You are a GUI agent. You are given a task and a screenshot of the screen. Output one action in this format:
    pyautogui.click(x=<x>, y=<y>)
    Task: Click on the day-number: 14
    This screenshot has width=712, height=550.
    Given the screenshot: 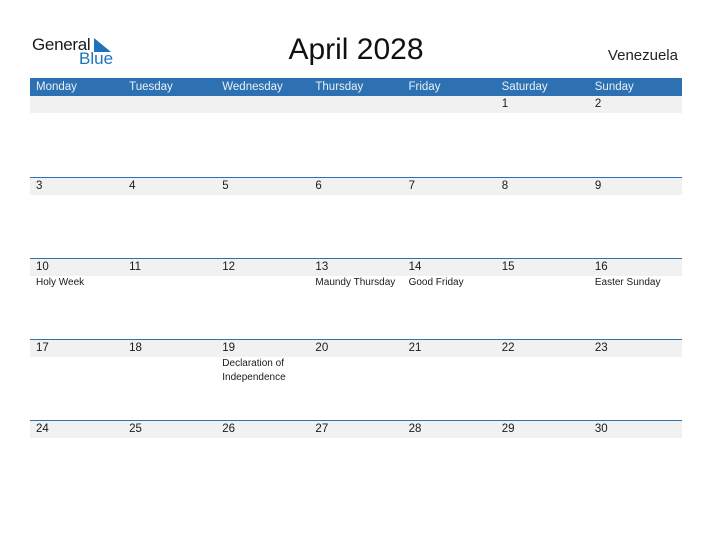 What is the action you would take?
    pyautogui.click(x=415, y=267)
    